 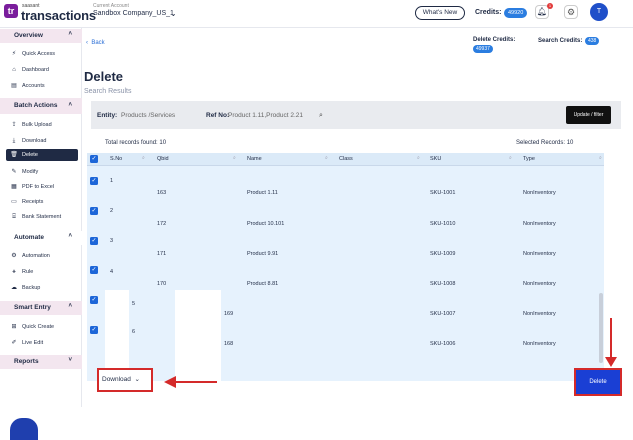 I want to click on credits-badge: 49920, so click(x=516, y=13).